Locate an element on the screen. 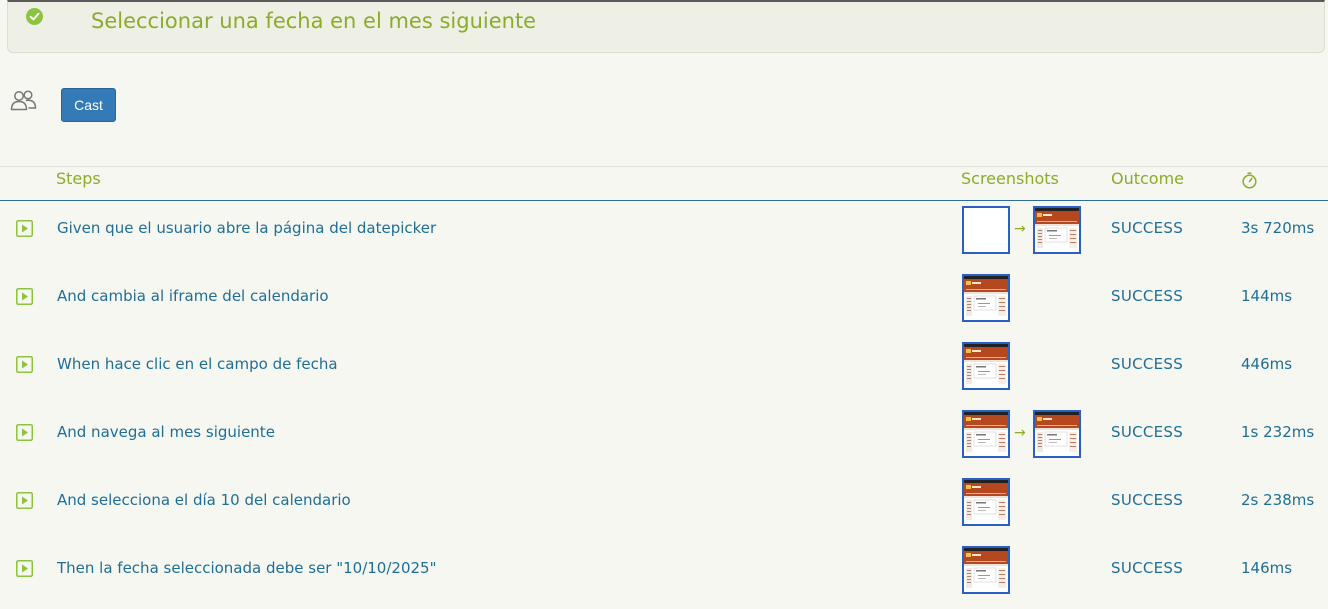 This screenshot has width=1328, height=609. step-duration: 146ms is located at coordinates (1267, 568).